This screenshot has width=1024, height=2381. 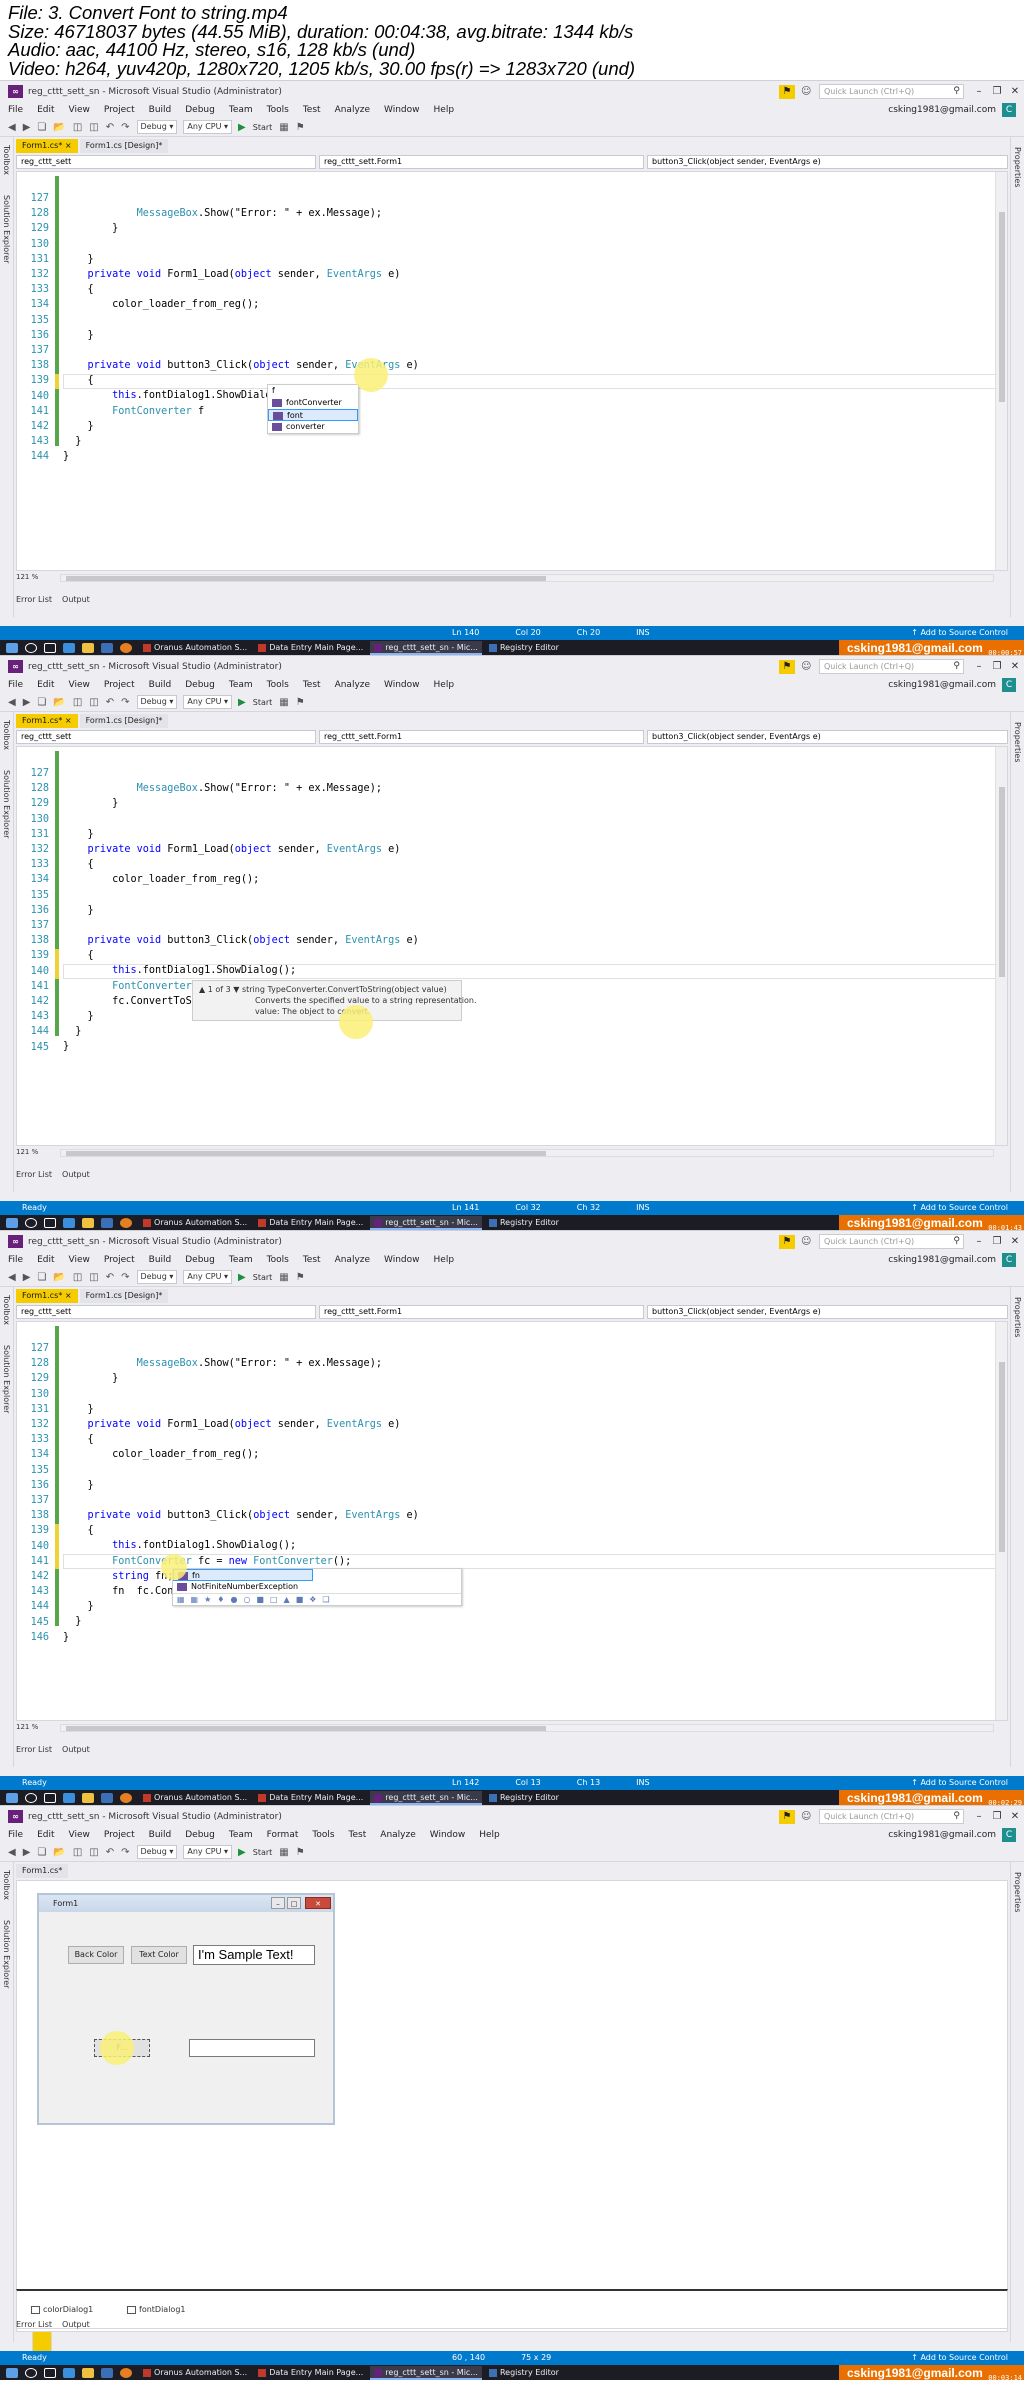 I want to click on notification-flag-icon: ⚑, so click(x=787, y=91).